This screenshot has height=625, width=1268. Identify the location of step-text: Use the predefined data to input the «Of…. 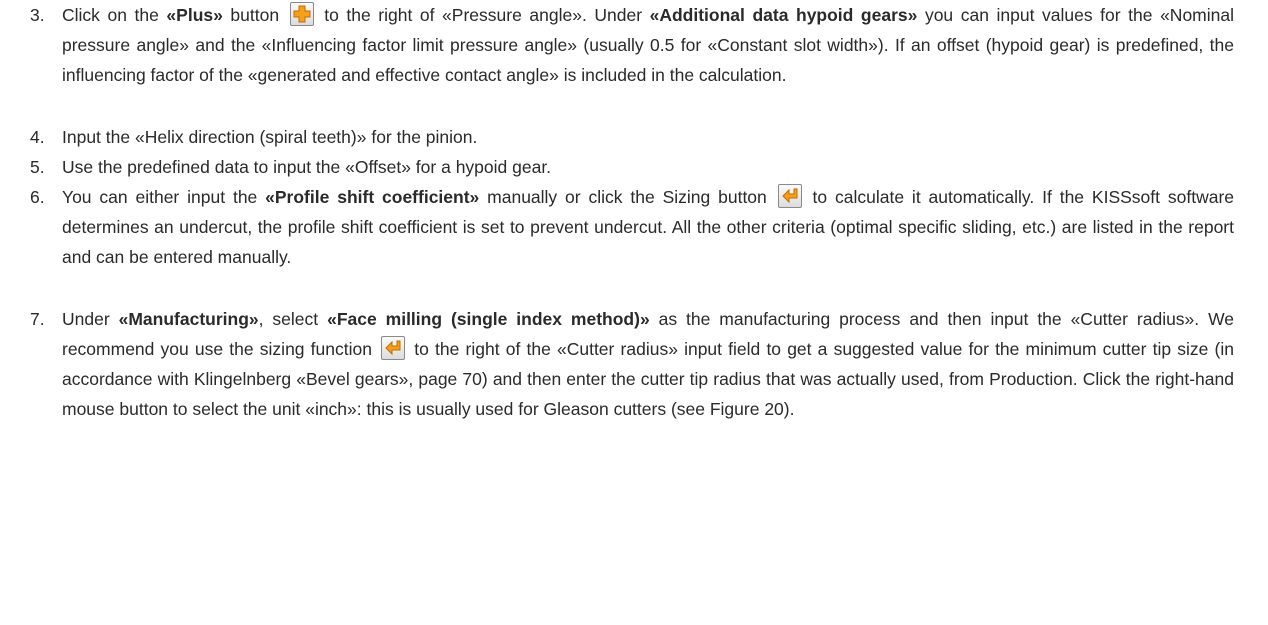
(648, 167).